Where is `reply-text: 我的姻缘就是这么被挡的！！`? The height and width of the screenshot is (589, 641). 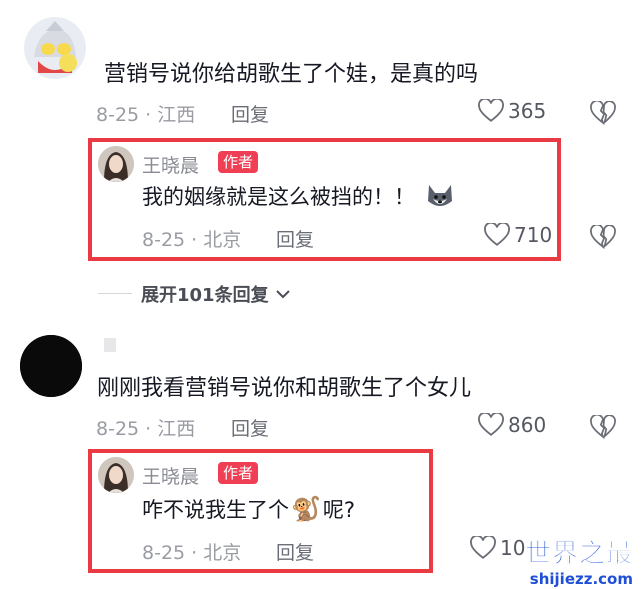
reply-text: 我的姻缘就是这么被挡的！！ is located at coordinates (278, 197).